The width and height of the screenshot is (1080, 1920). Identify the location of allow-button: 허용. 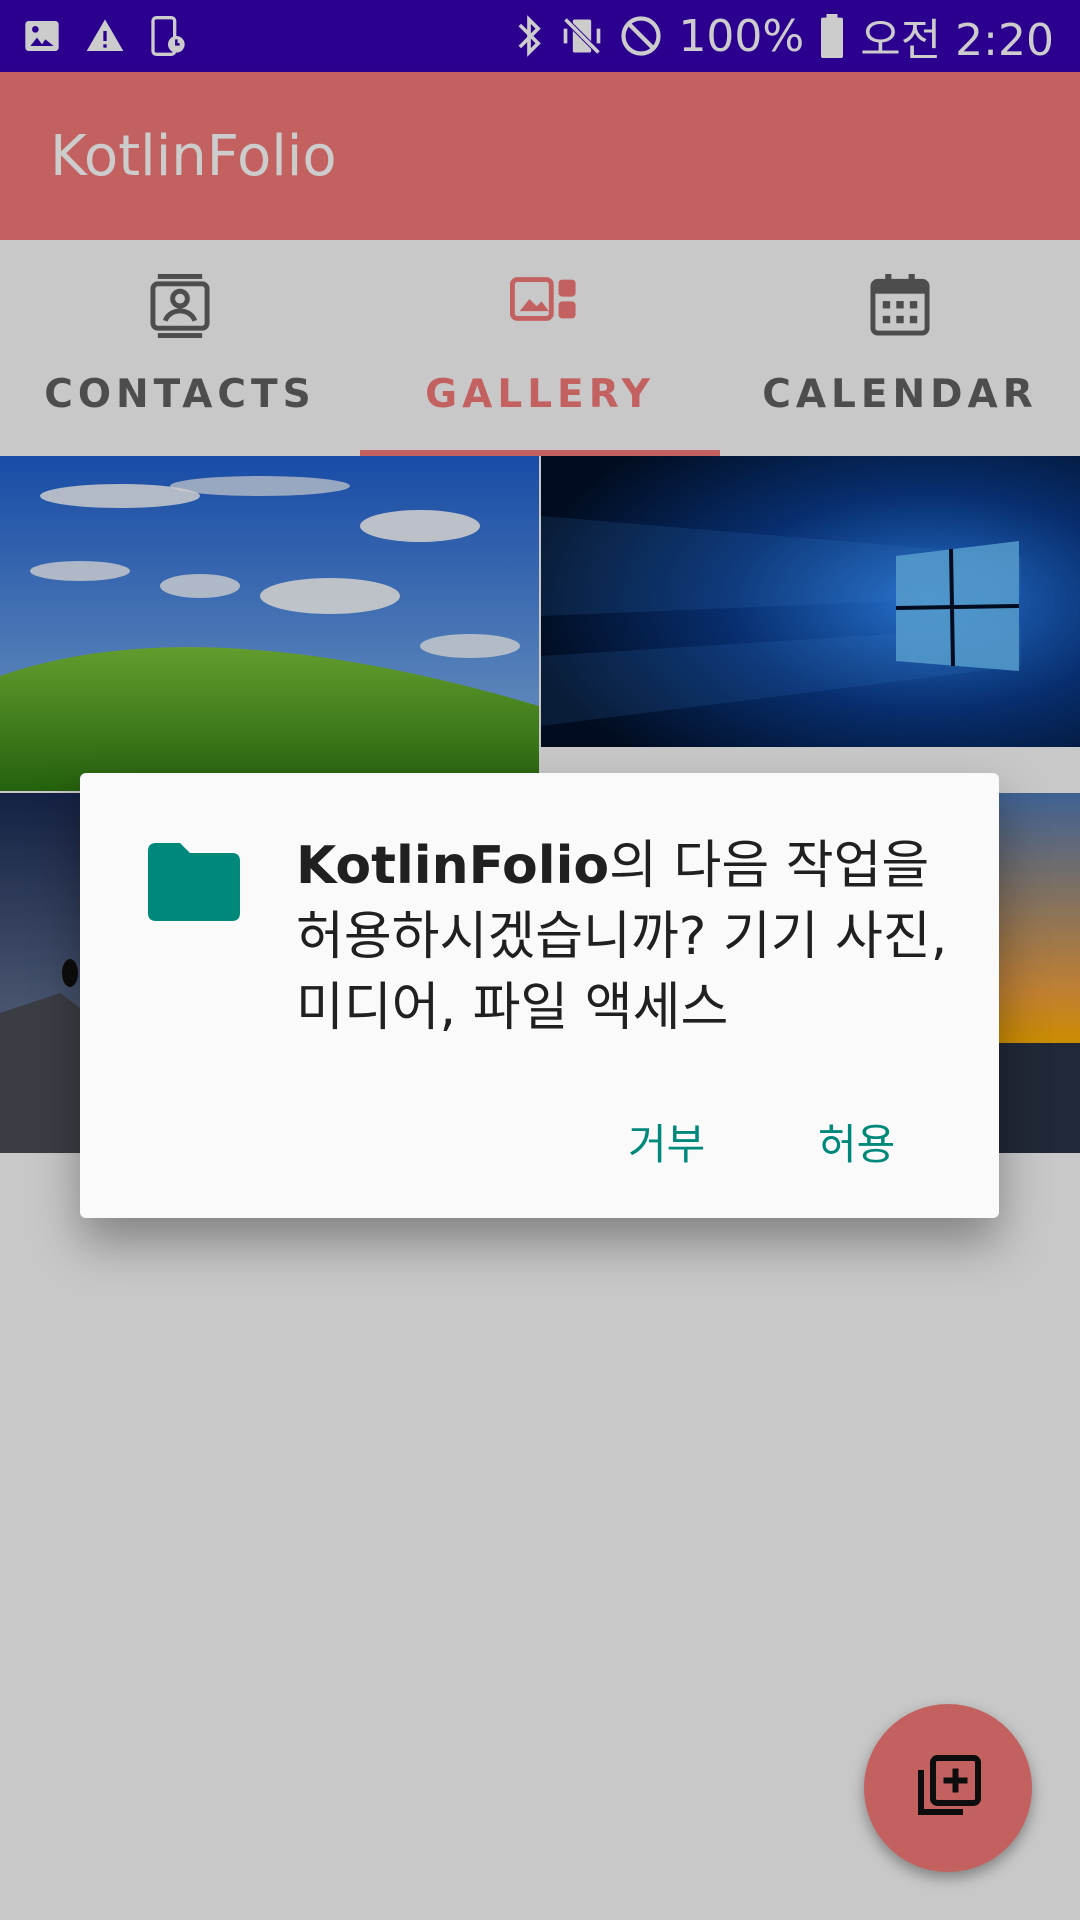
(856, 1141).